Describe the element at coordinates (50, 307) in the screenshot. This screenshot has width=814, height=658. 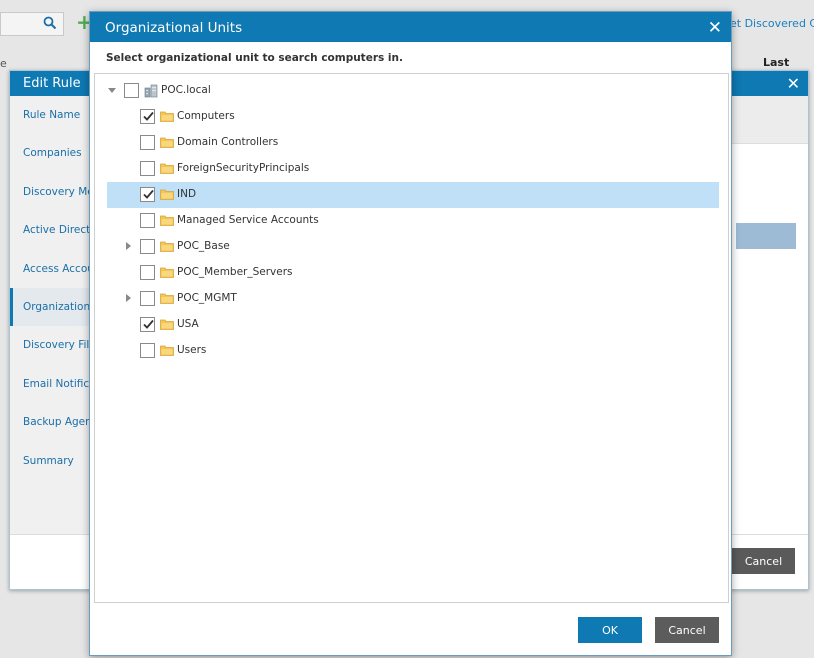
I see `nav-item: Organizationa` at that location.